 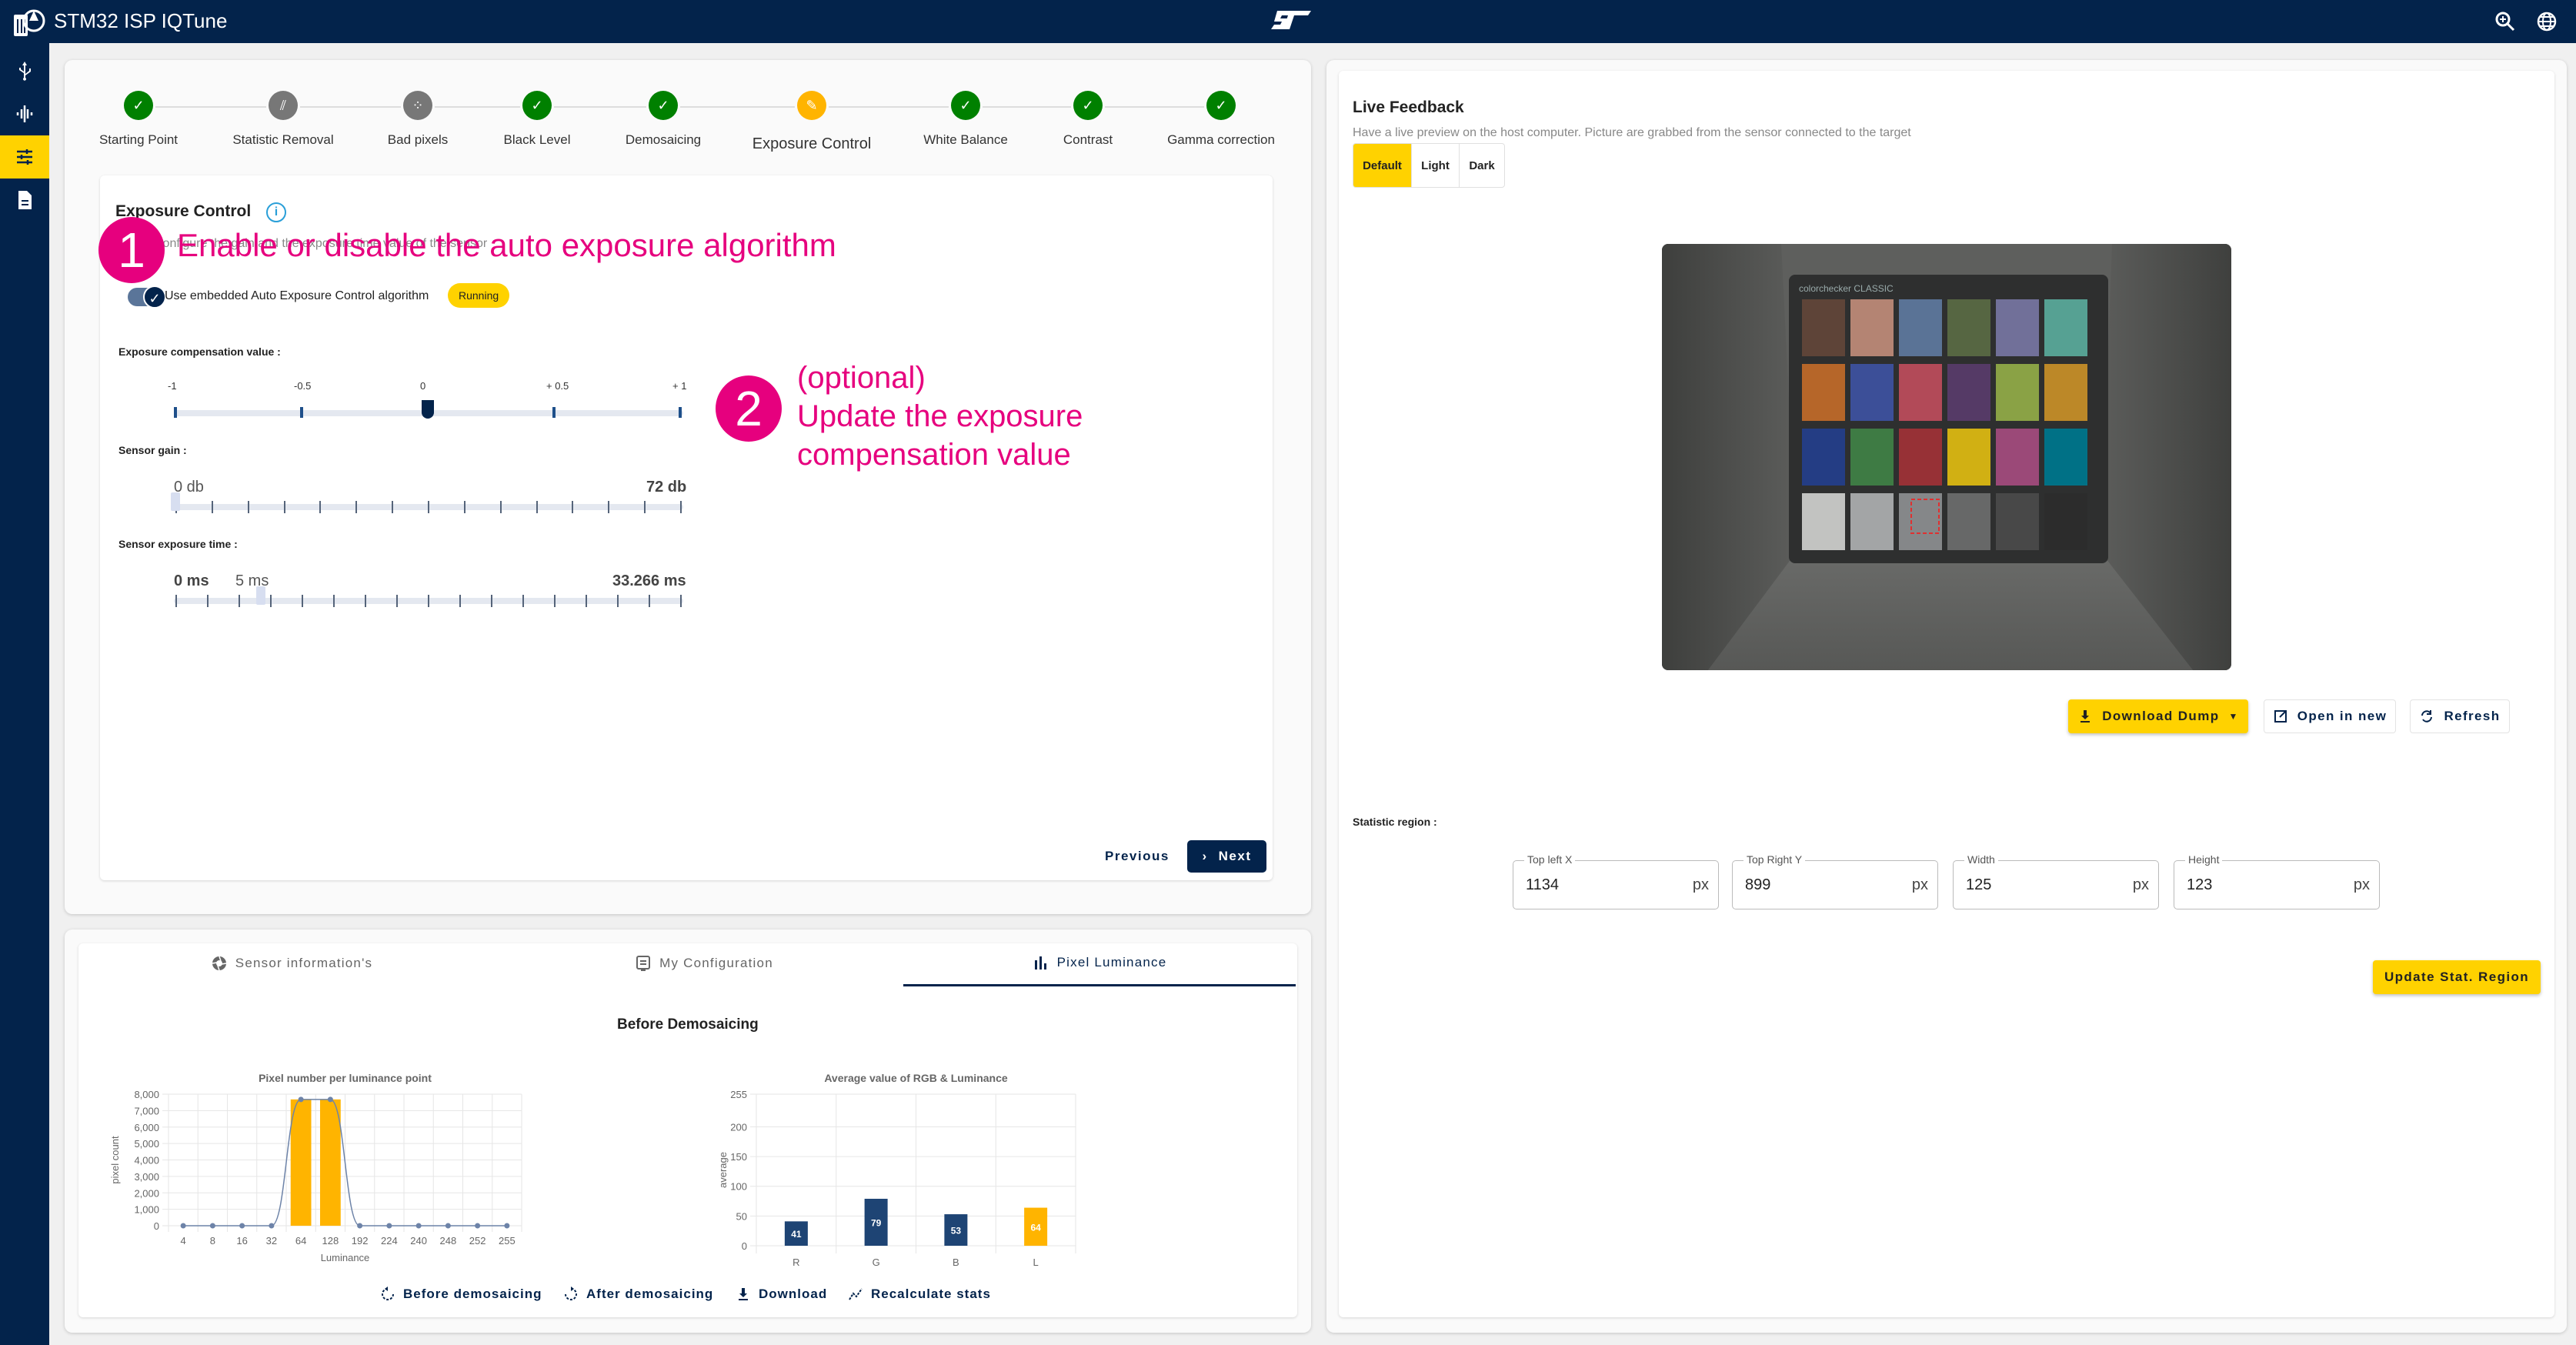 What do you see at coordinates (146, 1144) in the screenshot?
I see `y-tick-label: 5,000` at bounding box center [146, 1144].